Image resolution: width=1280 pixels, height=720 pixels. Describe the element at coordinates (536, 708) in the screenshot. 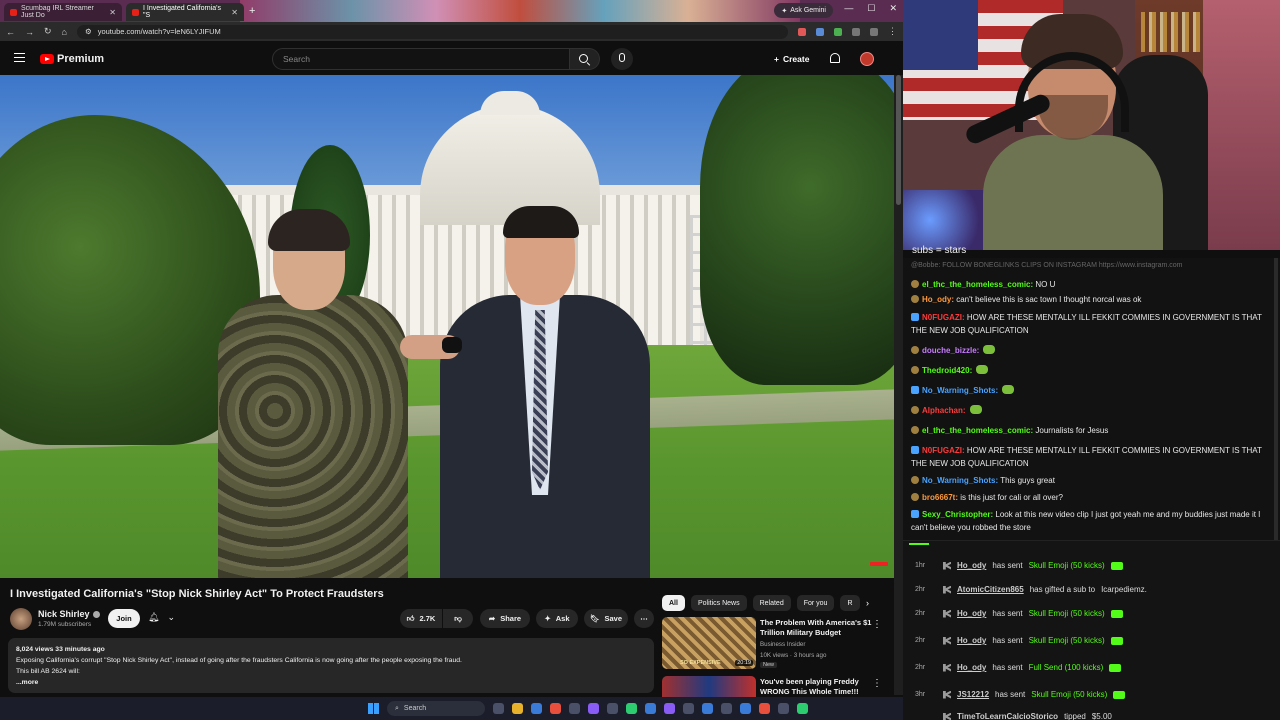

I see `edge-icon` at that location.